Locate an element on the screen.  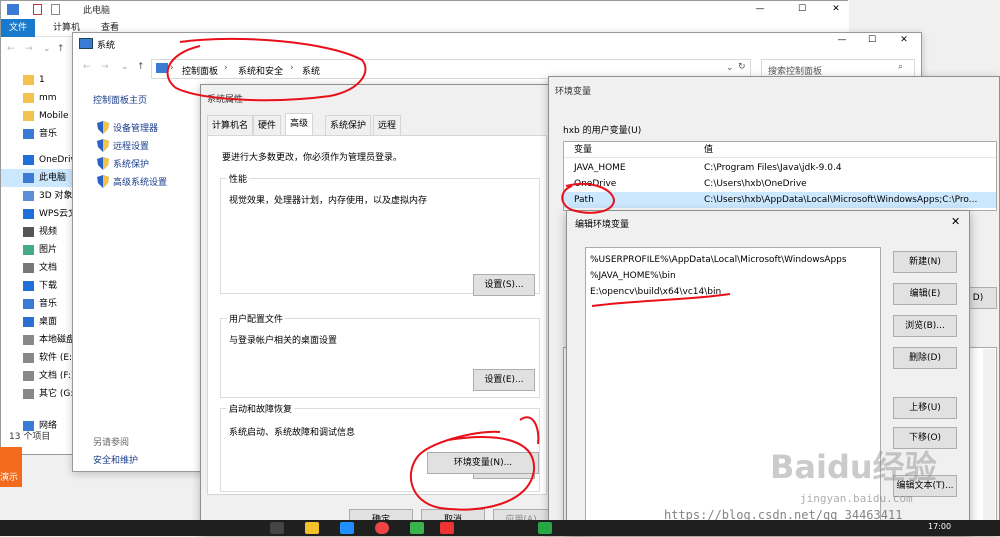
move-up-button: 上移(U) is located at coordinates (925, 408).